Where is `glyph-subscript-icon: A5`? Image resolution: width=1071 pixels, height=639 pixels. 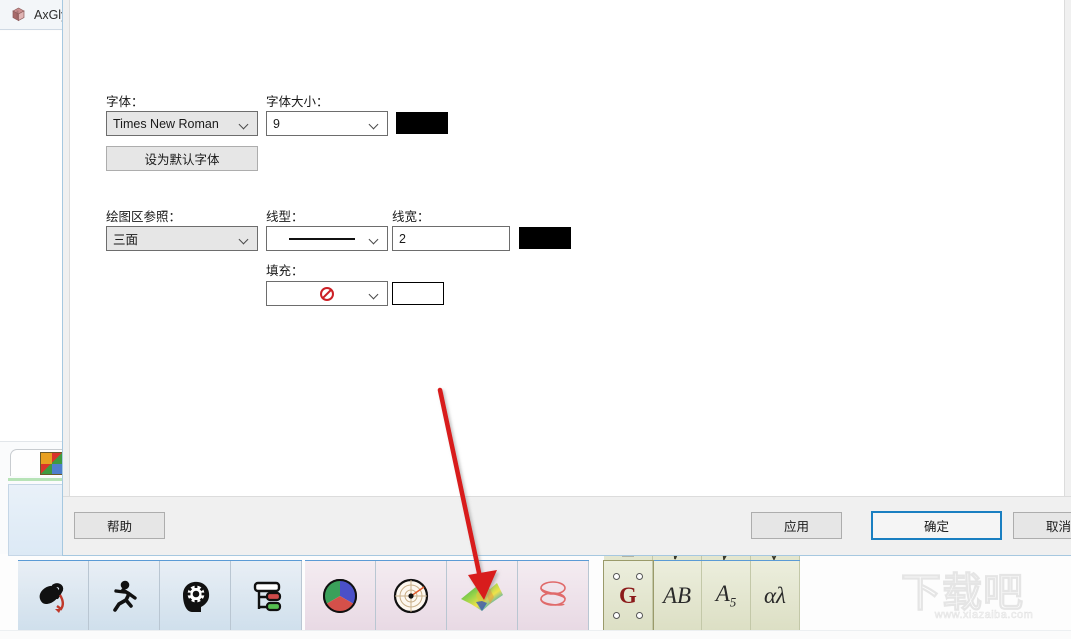 glyph-subscript-icon: A5 is located at coordinates (726, 596).